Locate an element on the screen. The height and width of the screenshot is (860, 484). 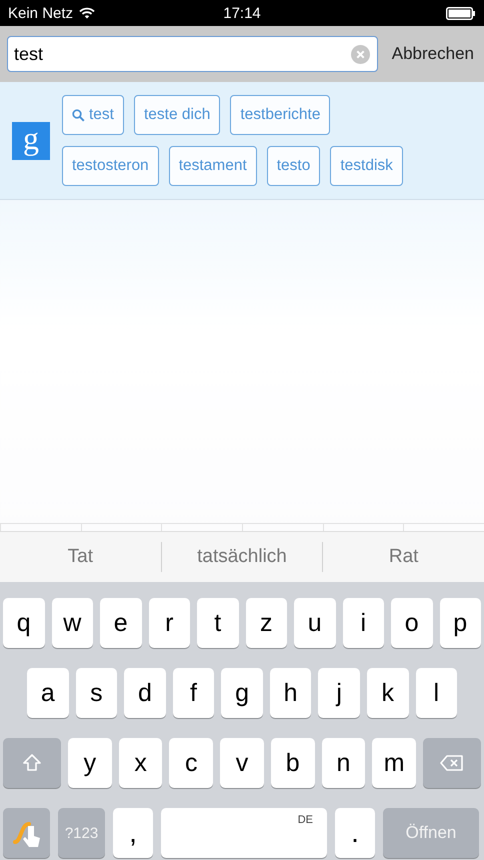
key: . is located at coordinates (355, 833).